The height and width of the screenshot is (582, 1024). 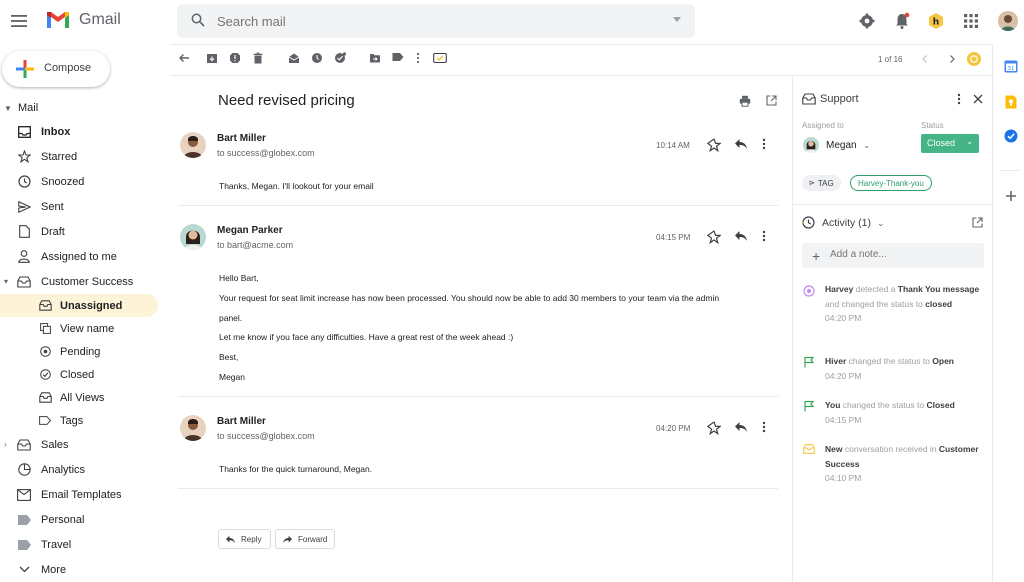 I want to click on sidebar-item-sales: › Sales, so click(x=85, y=444).